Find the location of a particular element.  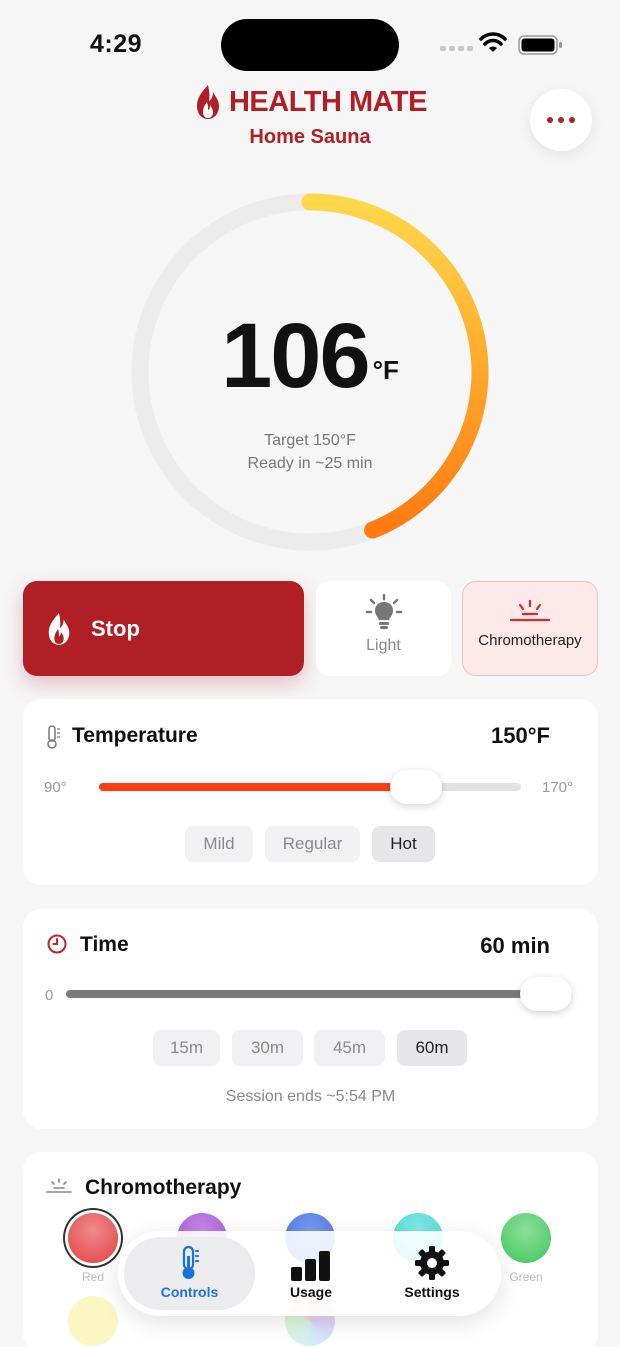

brand-subtitle: Home Sauna is located at coordinates (310, 137).